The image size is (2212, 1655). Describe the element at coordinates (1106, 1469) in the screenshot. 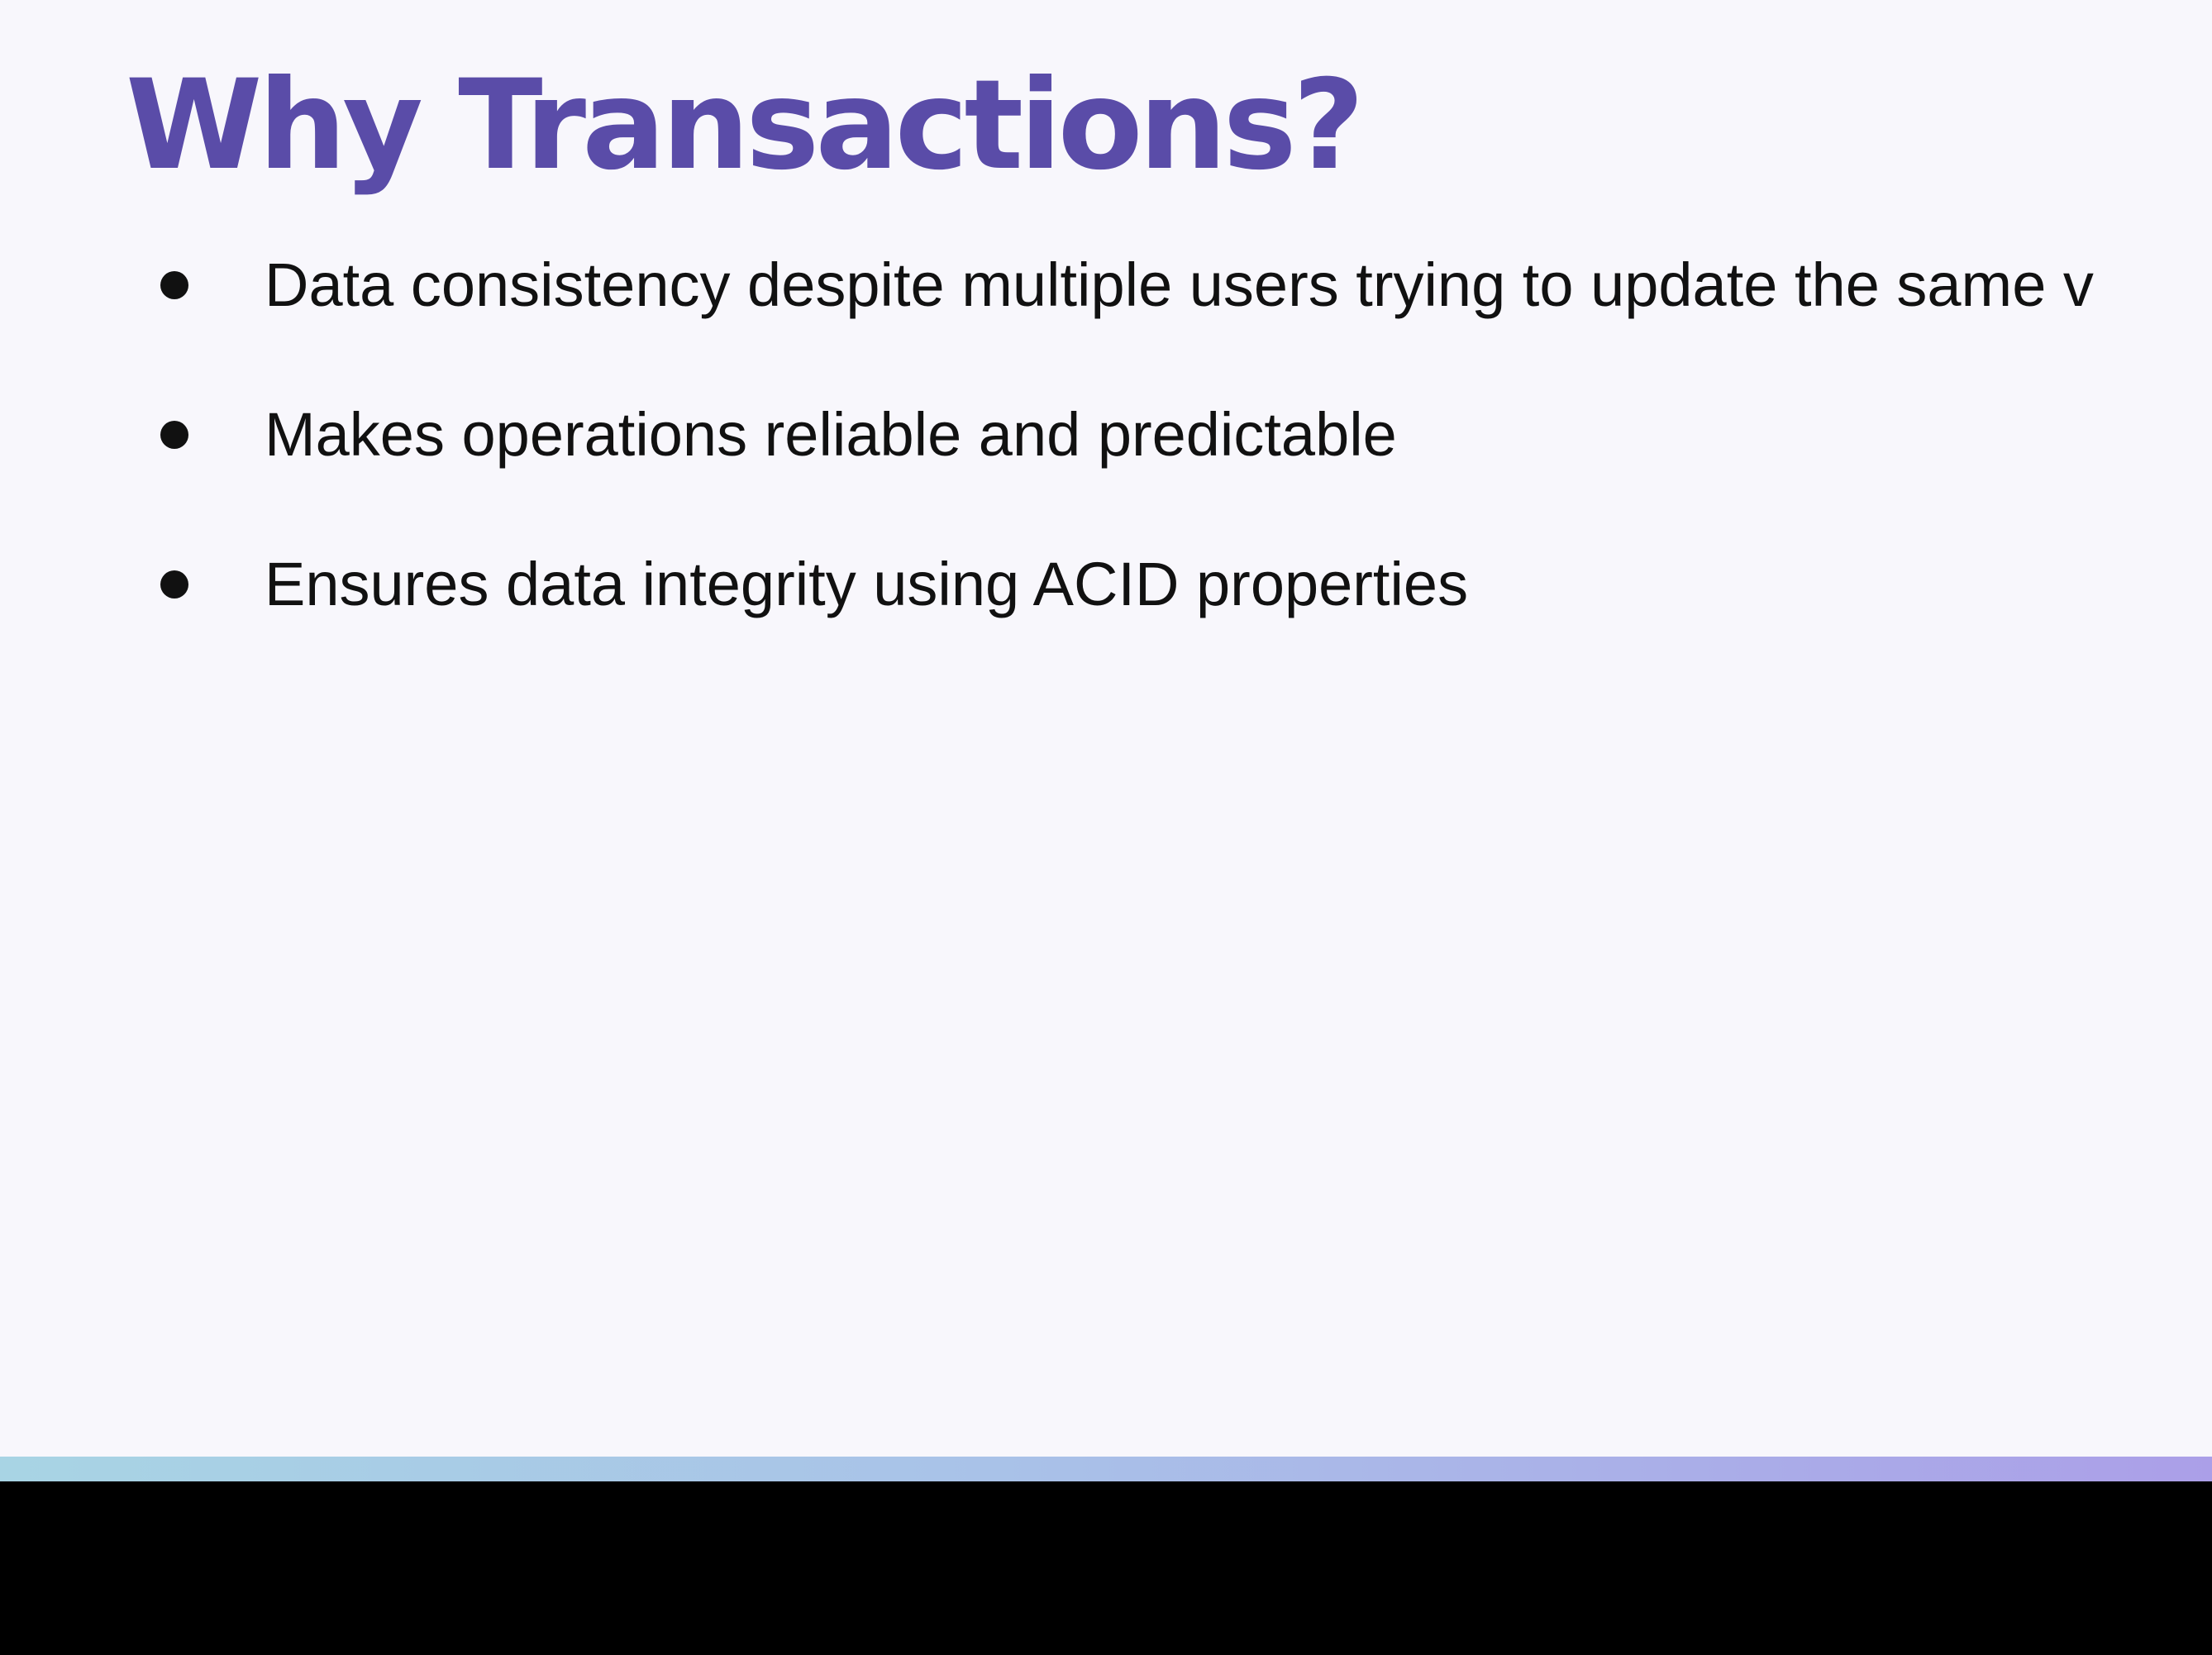

I see `slide-accent-bar` at that location.